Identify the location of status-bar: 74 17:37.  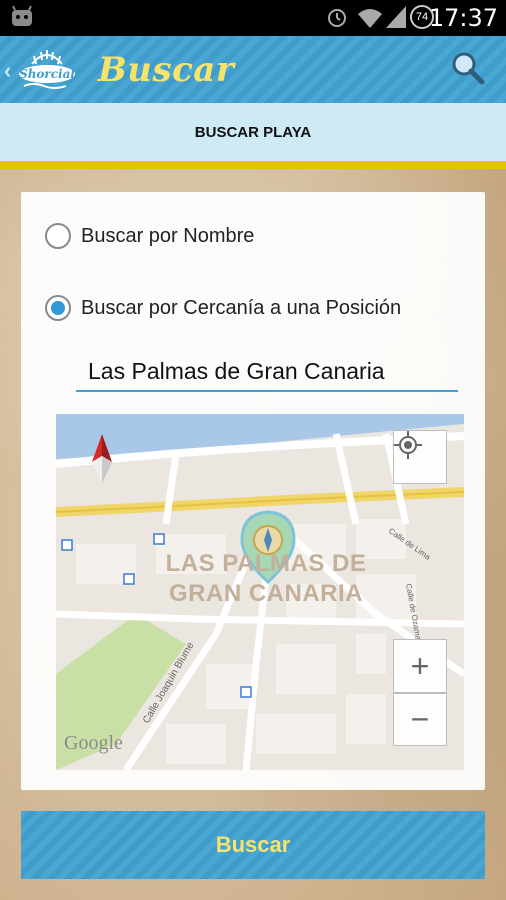
(253, 18).